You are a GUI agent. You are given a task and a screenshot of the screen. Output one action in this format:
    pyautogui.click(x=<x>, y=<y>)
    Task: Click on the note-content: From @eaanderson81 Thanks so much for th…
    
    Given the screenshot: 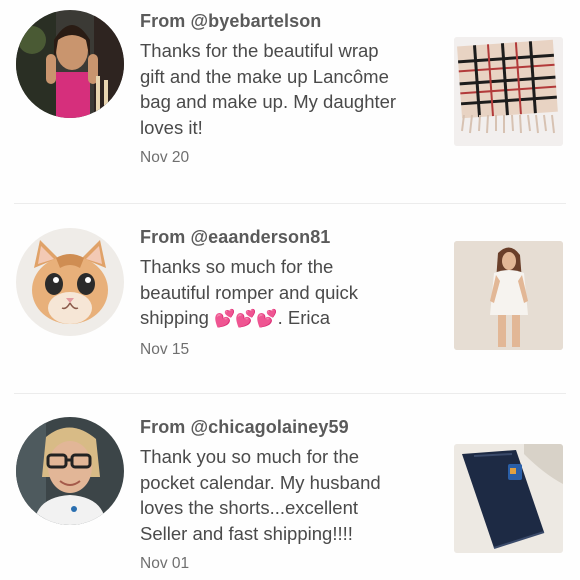 What is the action you would take?
    pyautogui.click(x=290, y=292)
    